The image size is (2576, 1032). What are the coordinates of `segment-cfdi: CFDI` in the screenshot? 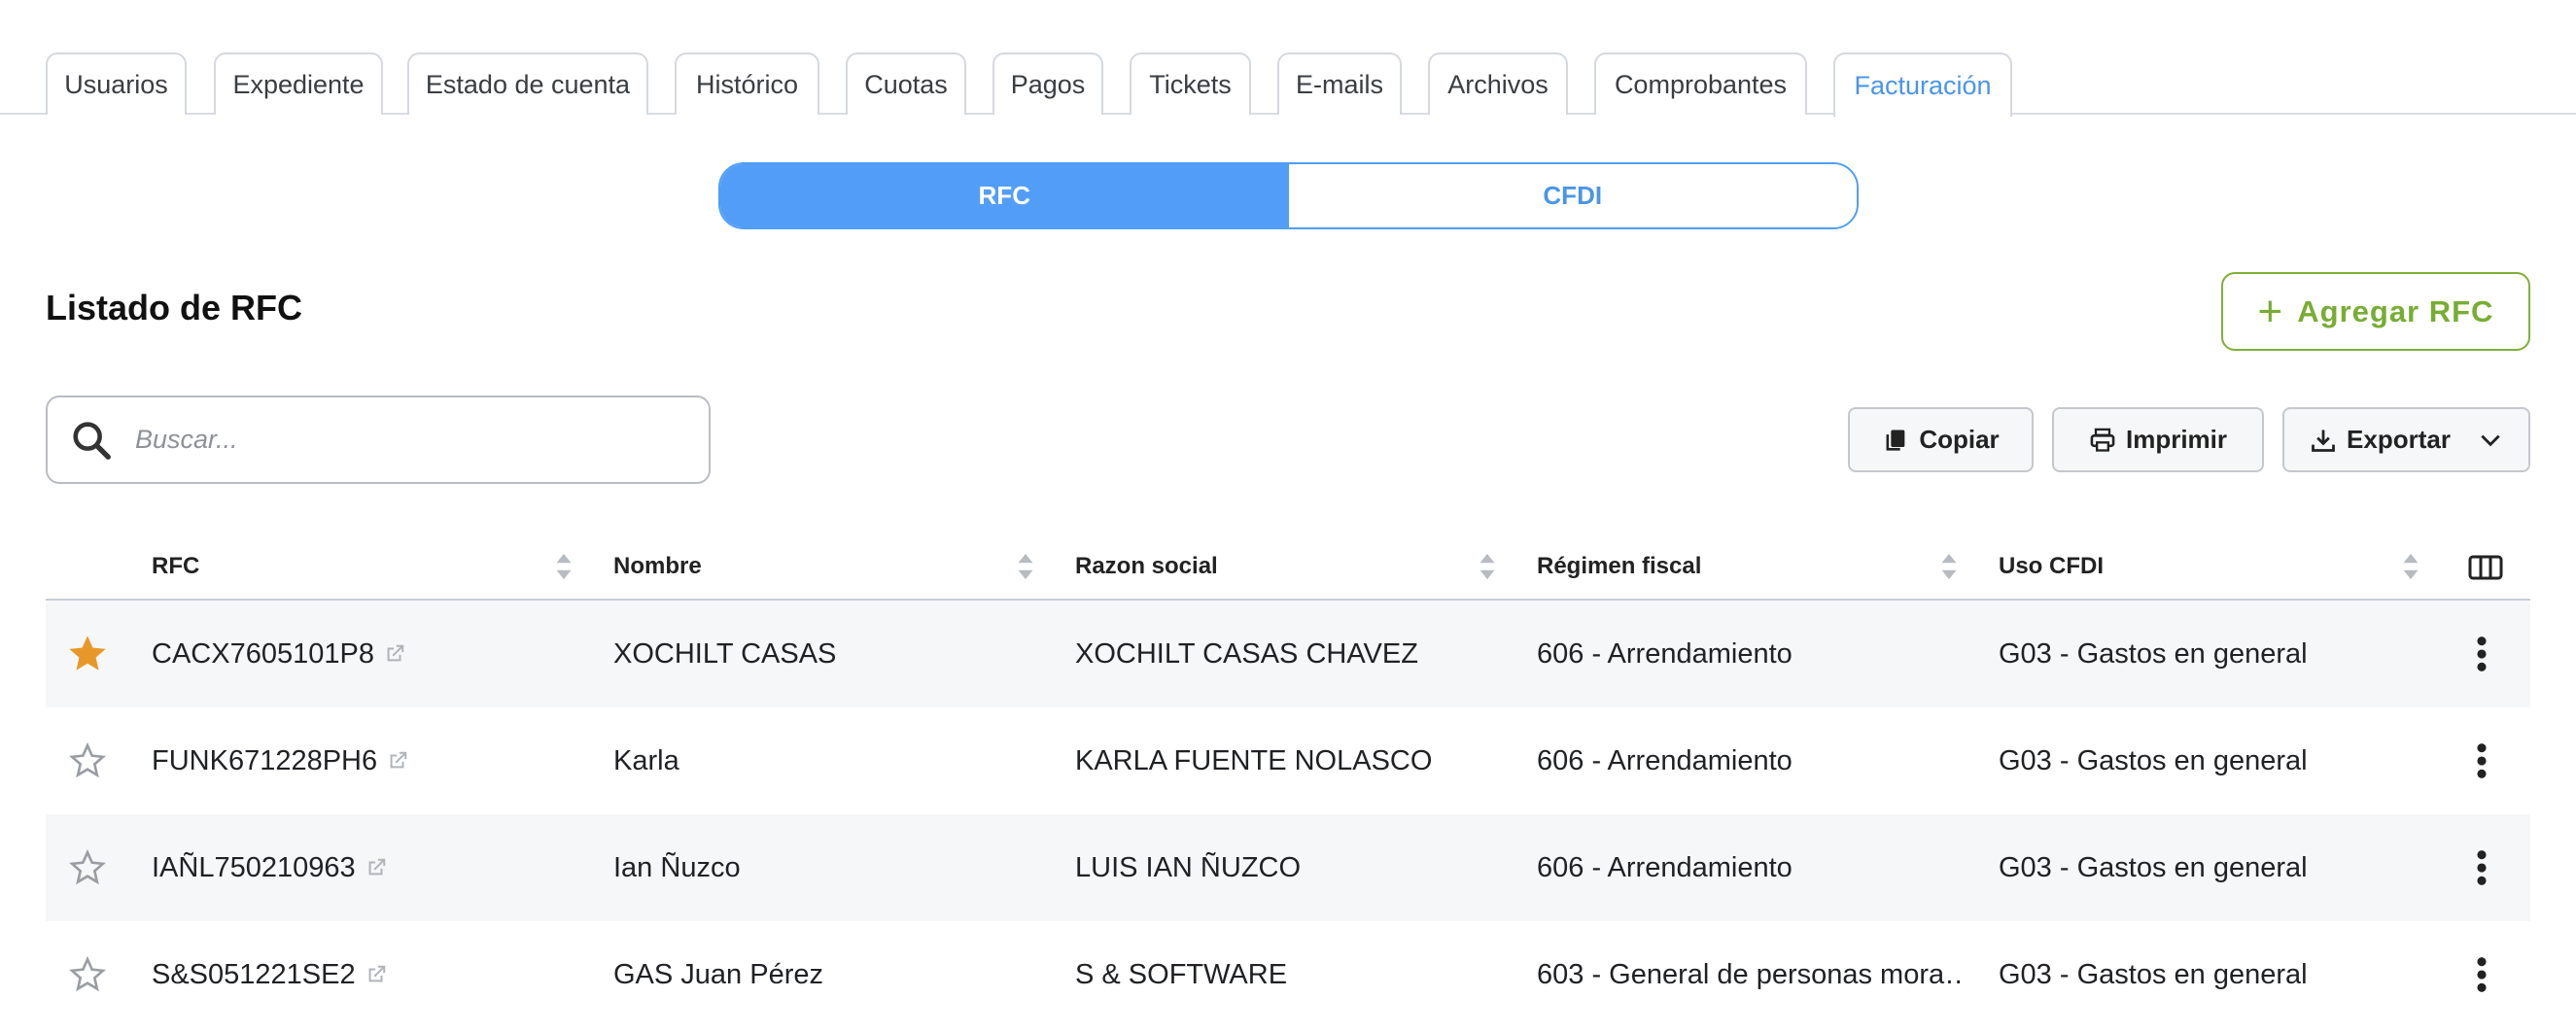 It's located at (1572, 196).